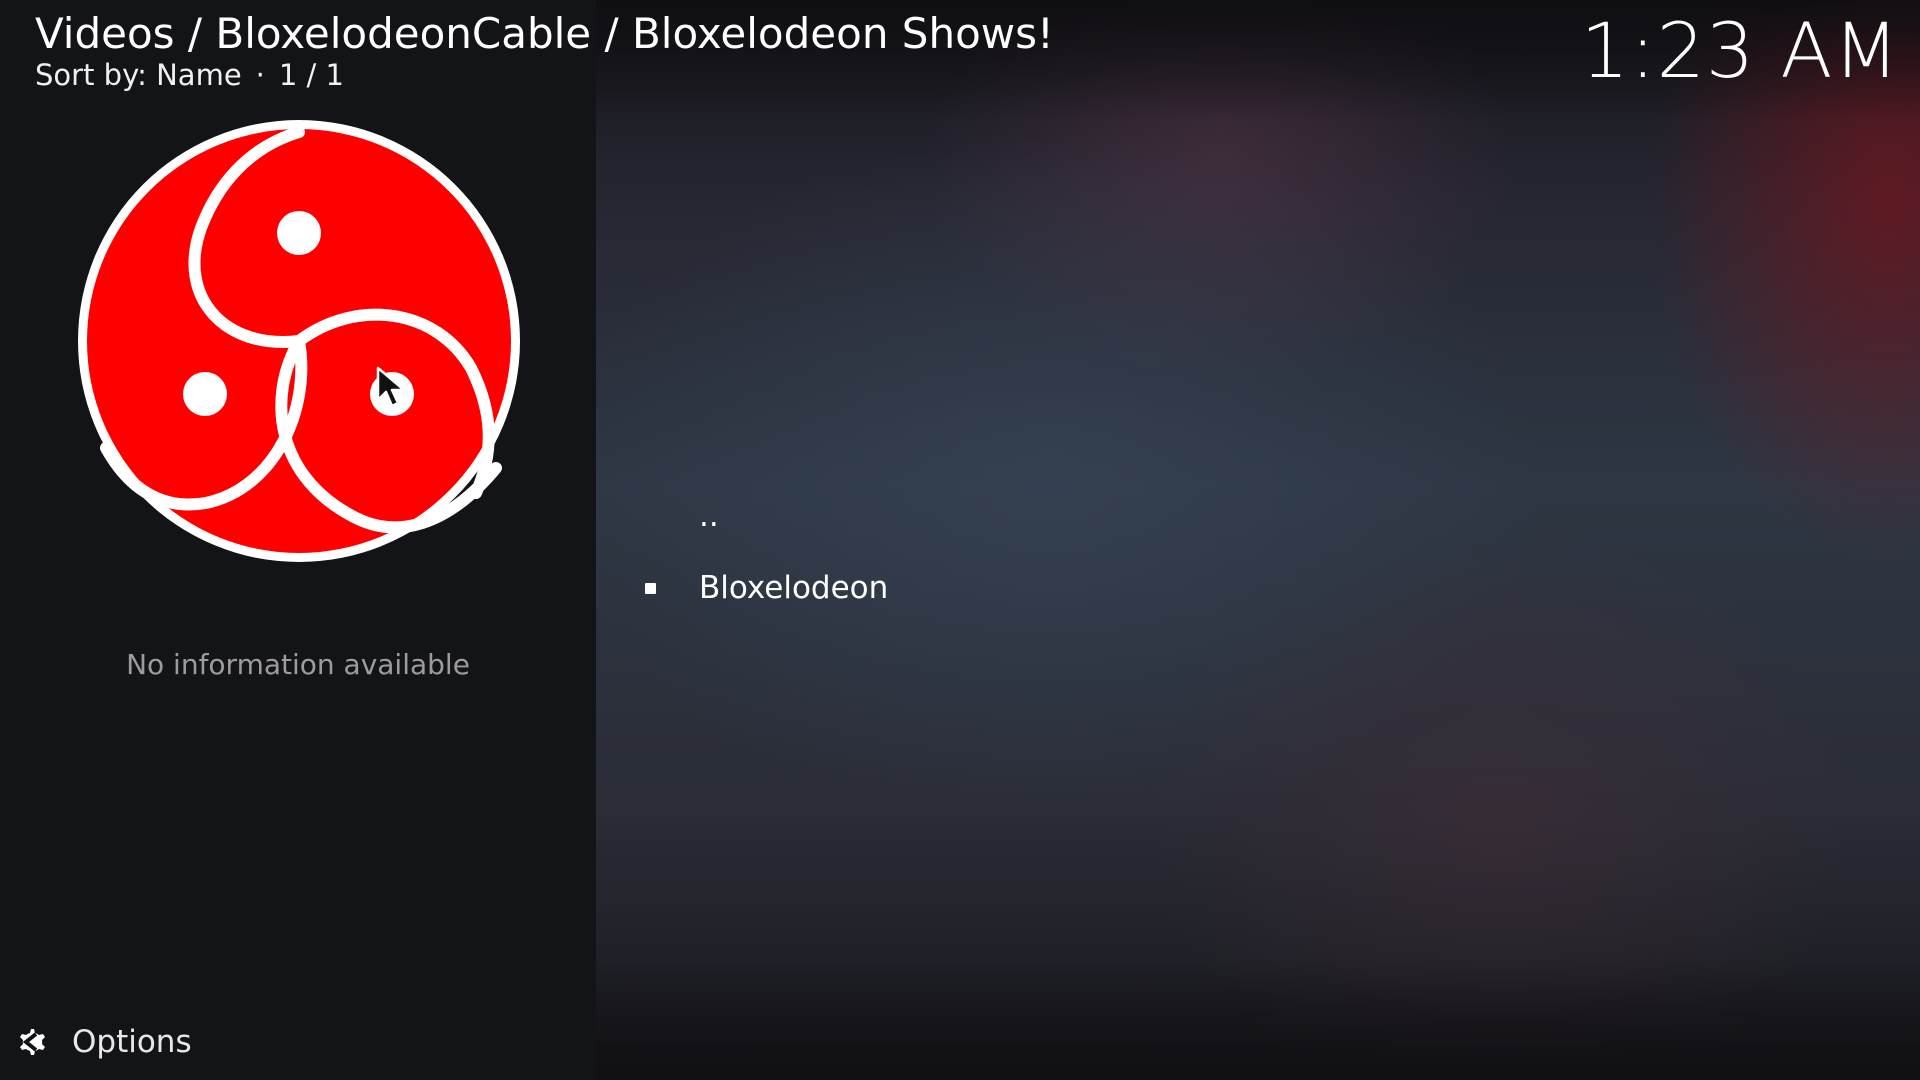 This screenshot has height=1080, width=1920. What do you see at coordinates (650, 588) in the screenshot?
I see `folder-bullet-icon` at bounding box center [650, 588].